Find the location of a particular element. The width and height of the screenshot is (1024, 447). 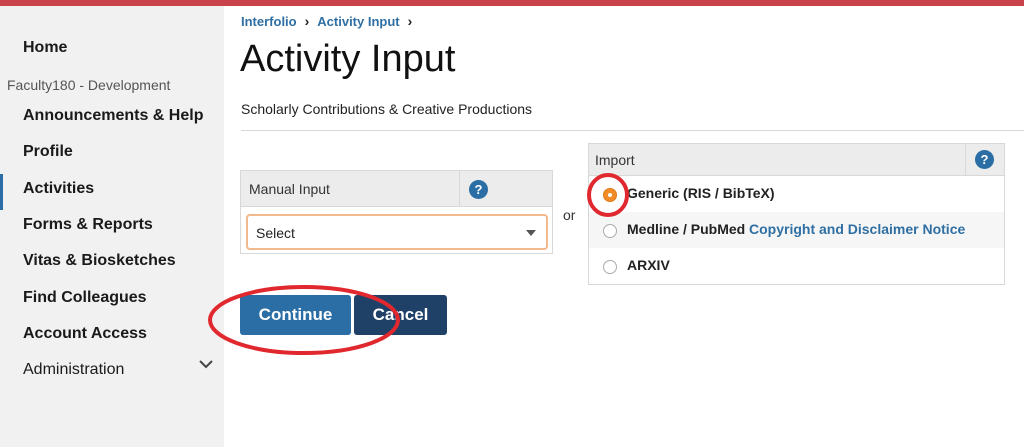

import-label: Import is located at coordinates (615, 160).